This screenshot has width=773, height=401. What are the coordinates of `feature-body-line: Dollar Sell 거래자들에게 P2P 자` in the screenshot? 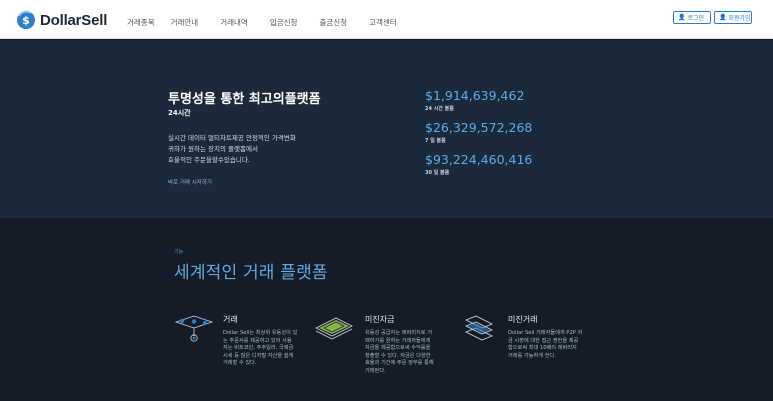 It's located at (545, 333).